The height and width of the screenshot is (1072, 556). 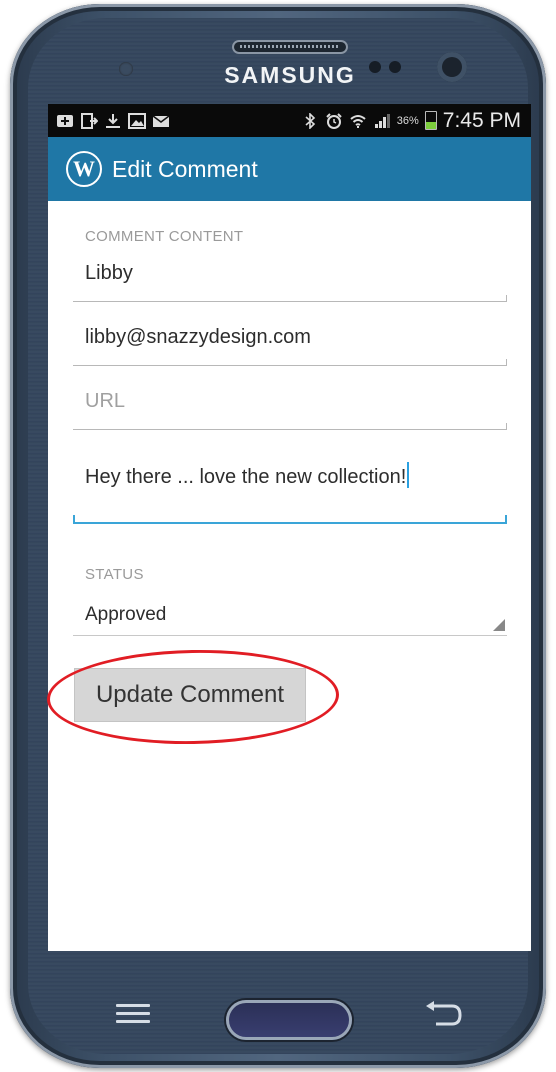 I want to click on menu-key-icon, so click(x=133, y=1015).